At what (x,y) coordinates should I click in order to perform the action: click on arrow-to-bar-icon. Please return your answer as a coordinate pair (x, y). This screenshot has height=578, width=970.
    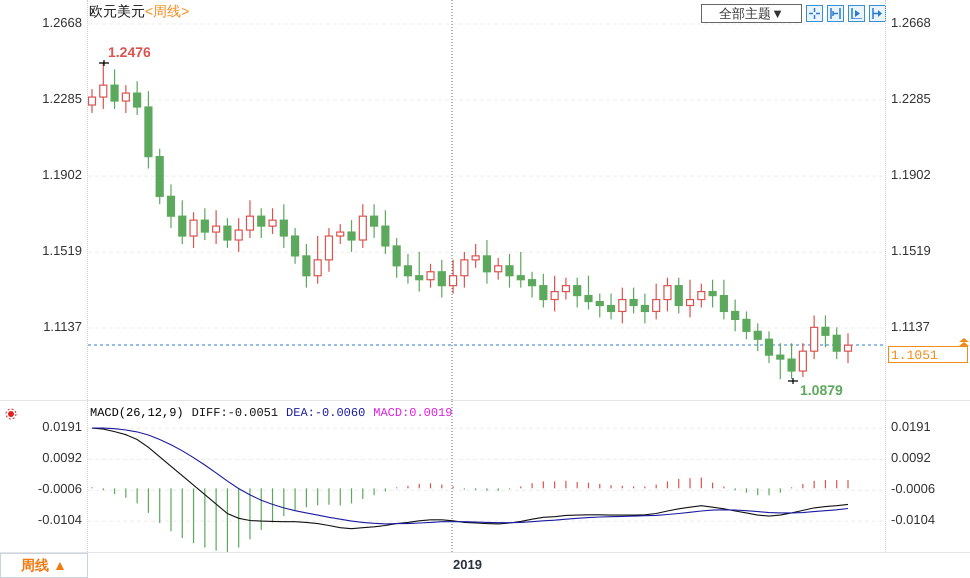
    Looking at the image, I should click on (877, 13).